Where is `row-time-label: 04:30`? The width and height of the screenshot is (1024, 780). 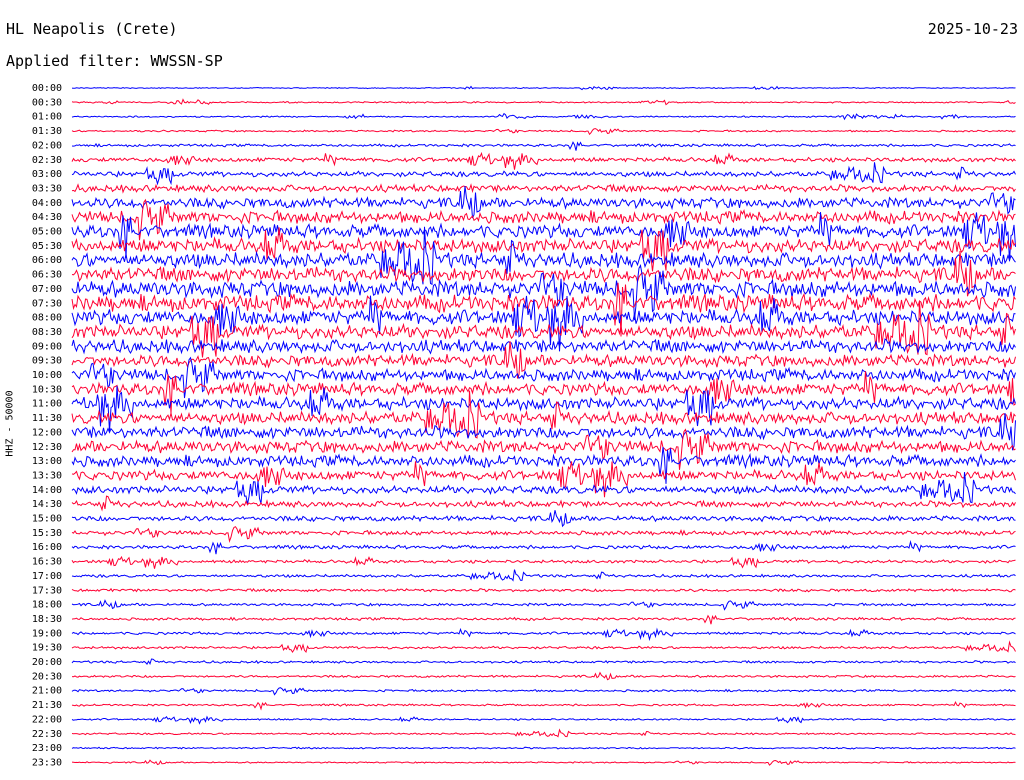 row-time-label: 04:30 is located at coordinates (47, 217).